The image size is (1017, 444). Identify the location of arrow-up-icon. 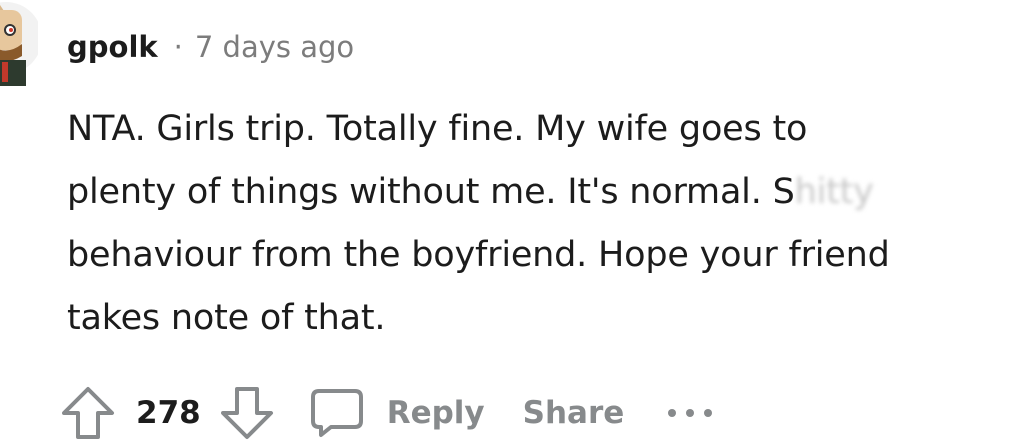
(88, 413).